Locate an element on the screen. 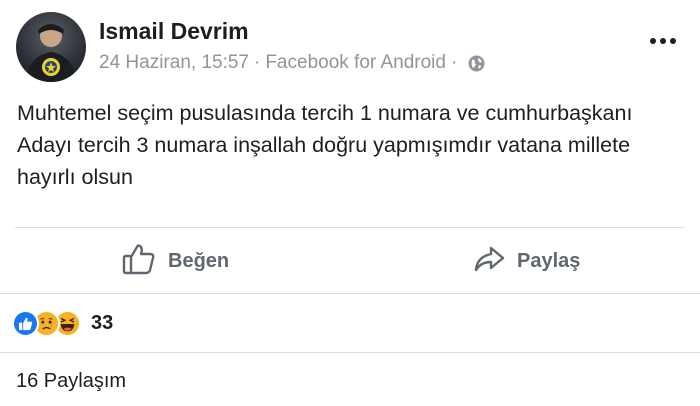 The height and width of the screenshot is (406, 700). share-count: 16 Paylaşım is located at coordinates (71, 381).